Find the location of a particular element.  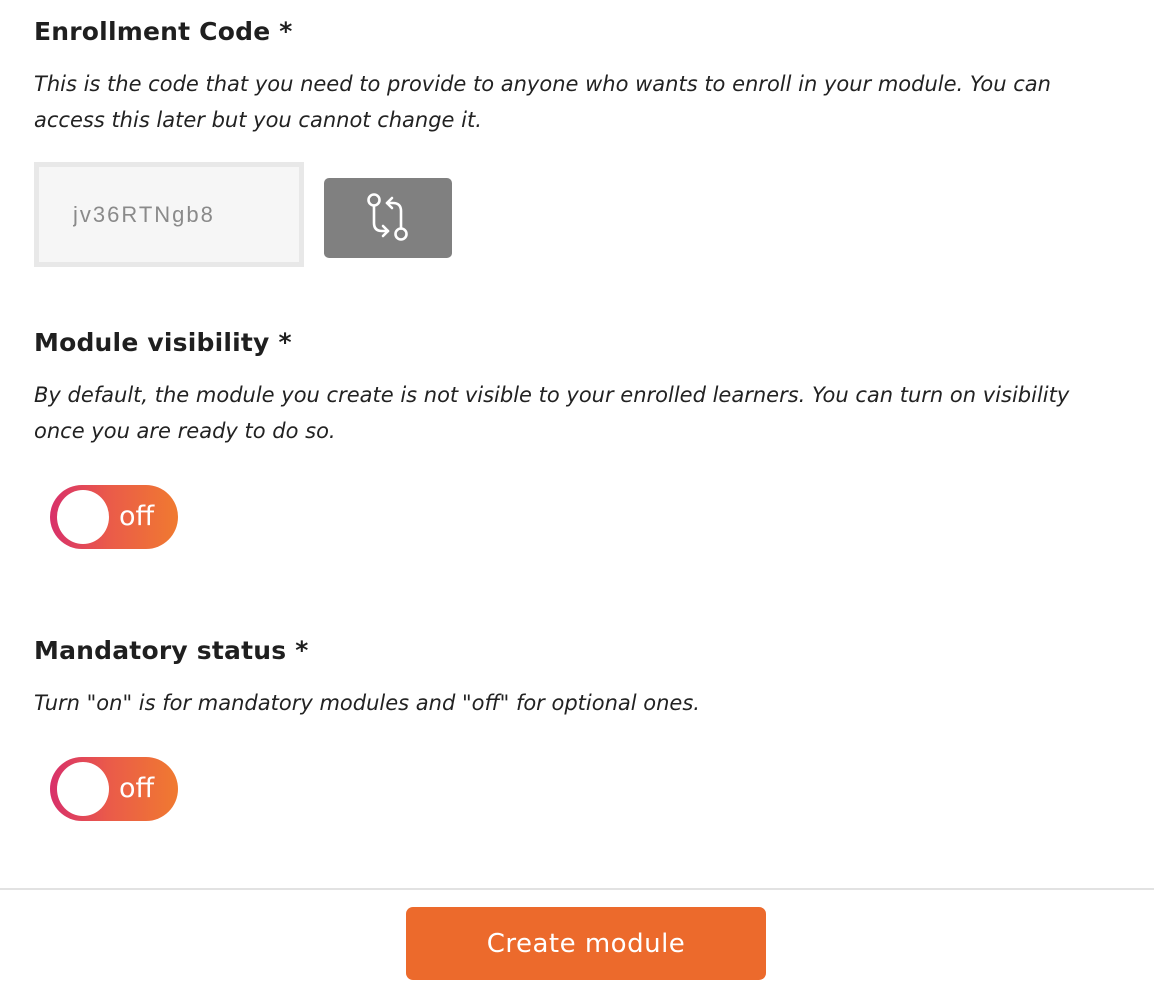

create-module-button: Create module is located at coordinates (586, 943).